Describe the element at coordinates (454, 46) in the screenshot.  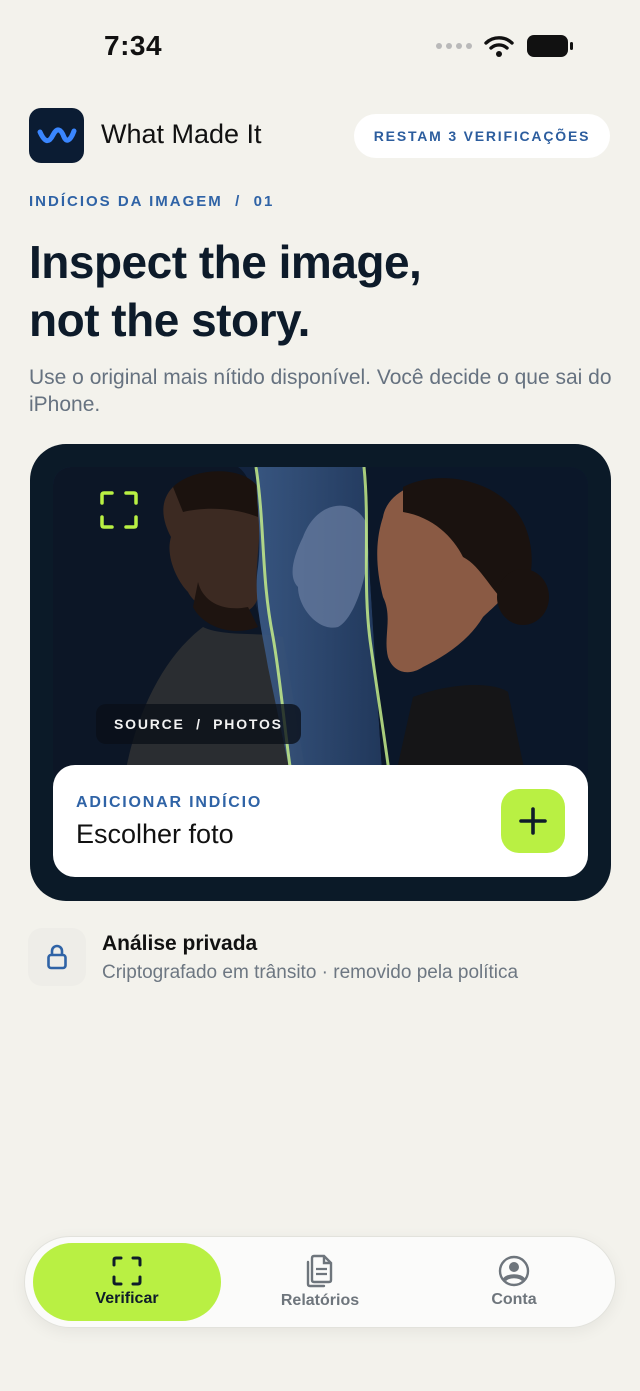
I see `cellular-signal-icon` at that location.